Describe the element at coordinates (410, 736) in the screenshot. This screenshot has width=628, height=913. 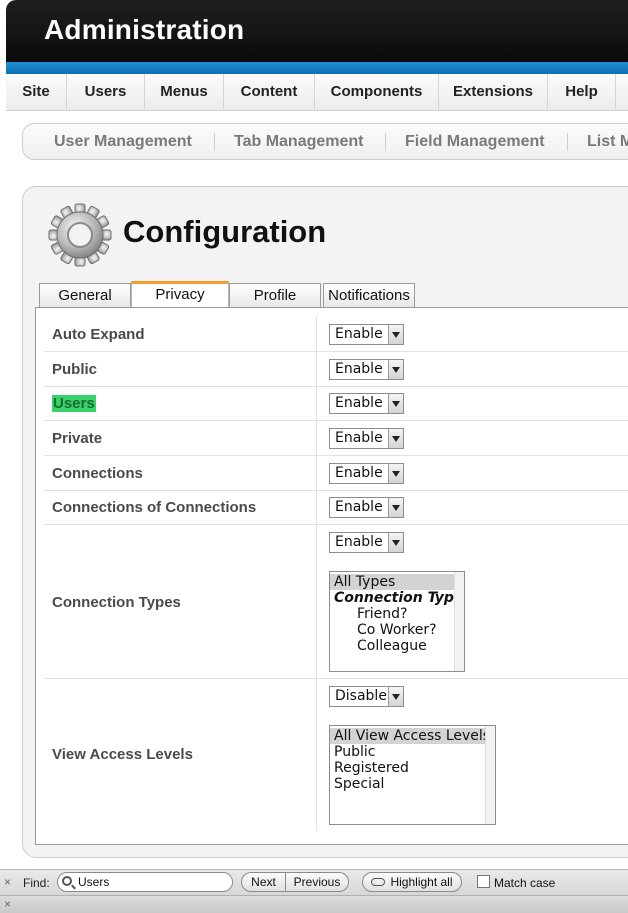
I see `listbox-option: All View Access Levels` at that location.